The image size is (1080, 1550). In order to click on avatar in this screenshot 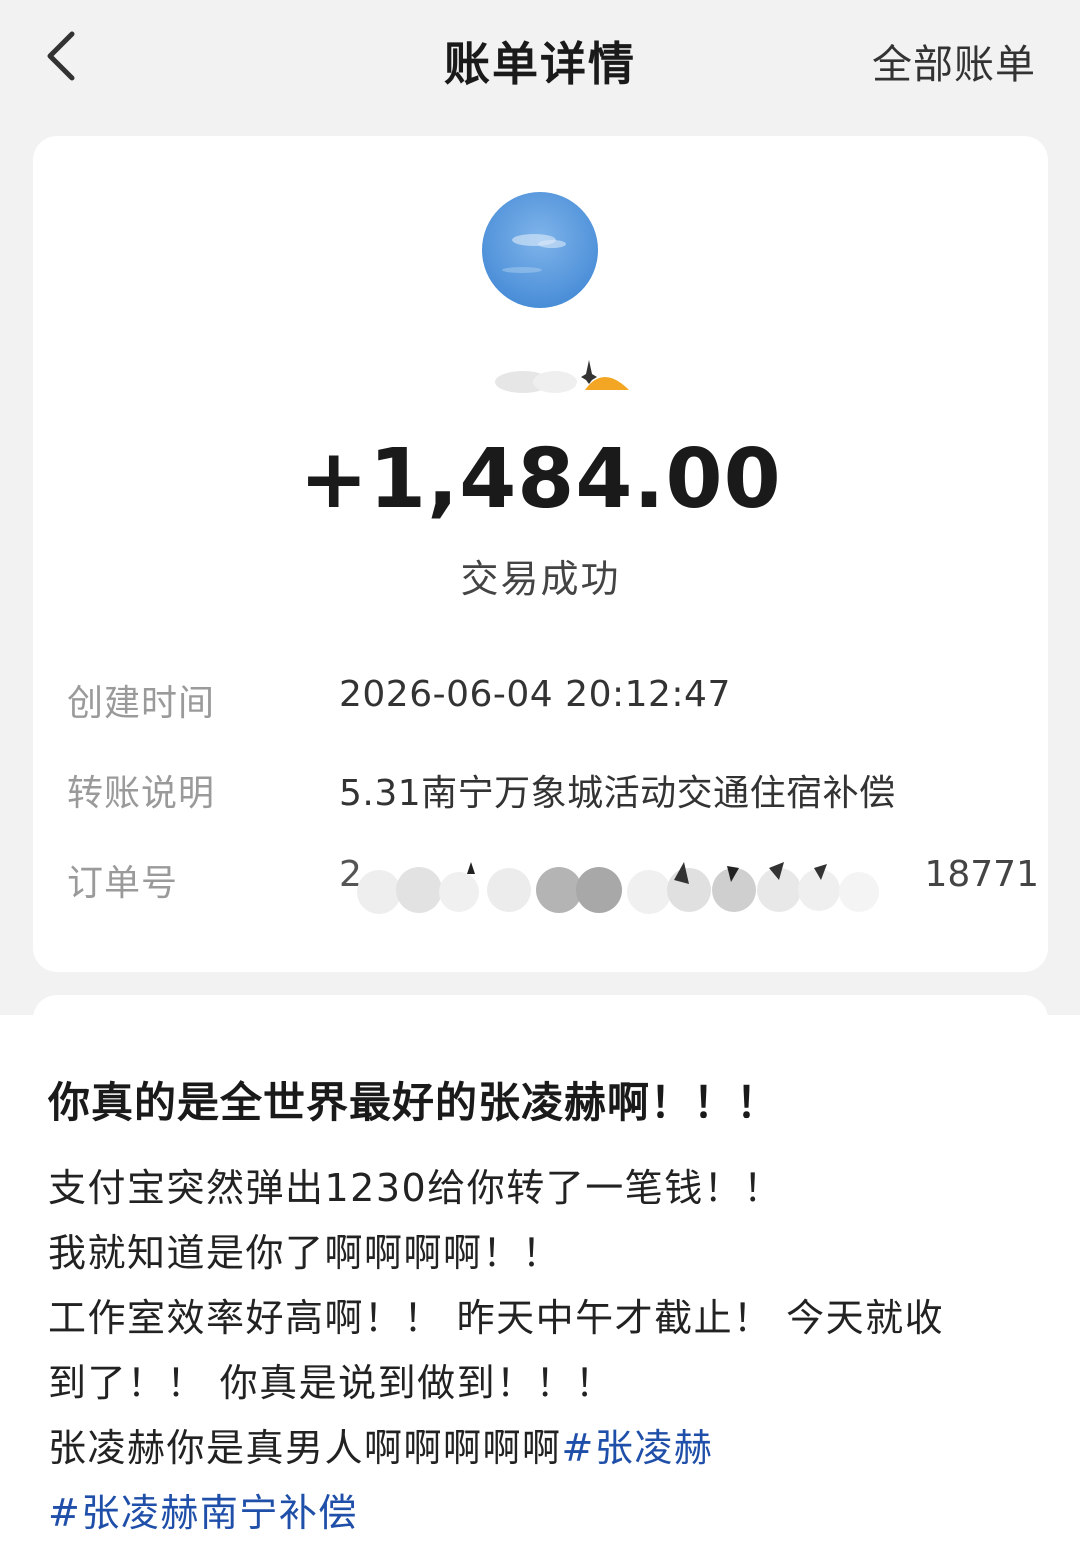, I will do `click(540, 250)`.